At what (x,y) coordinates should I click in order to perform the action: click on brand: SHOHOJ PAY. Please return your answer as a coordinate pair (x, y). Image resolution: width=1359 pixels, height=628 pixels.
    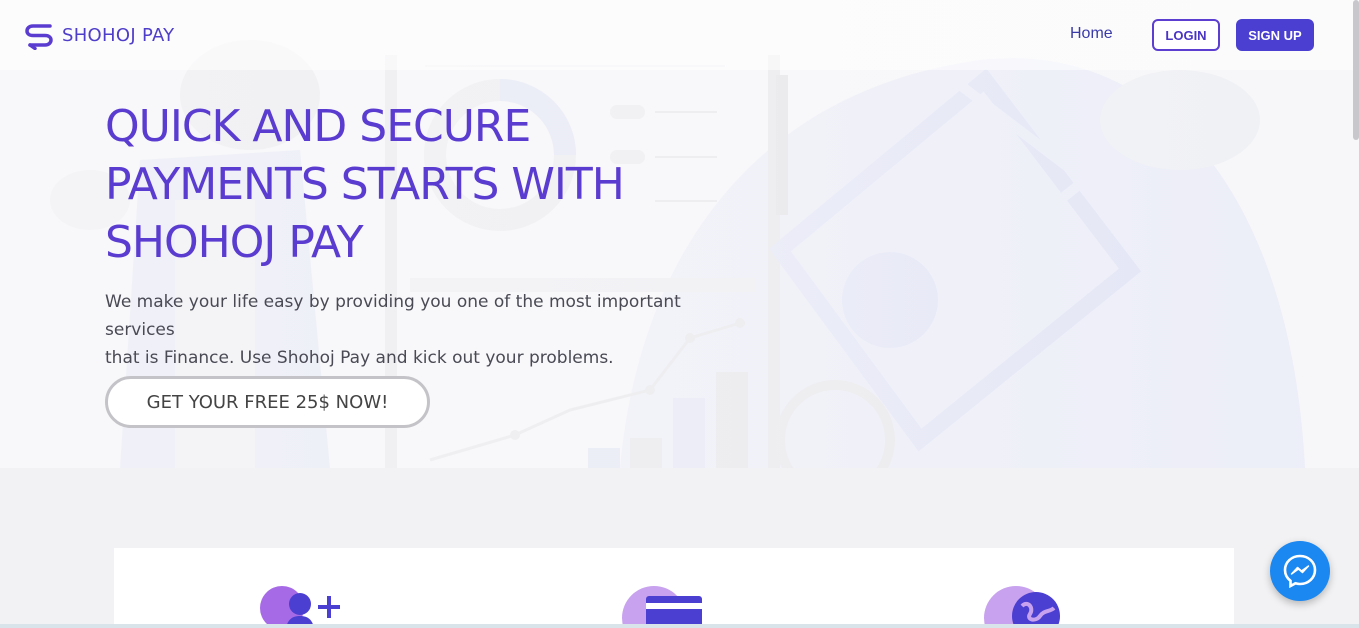
    Looking at the image, I should click on (99, 35).